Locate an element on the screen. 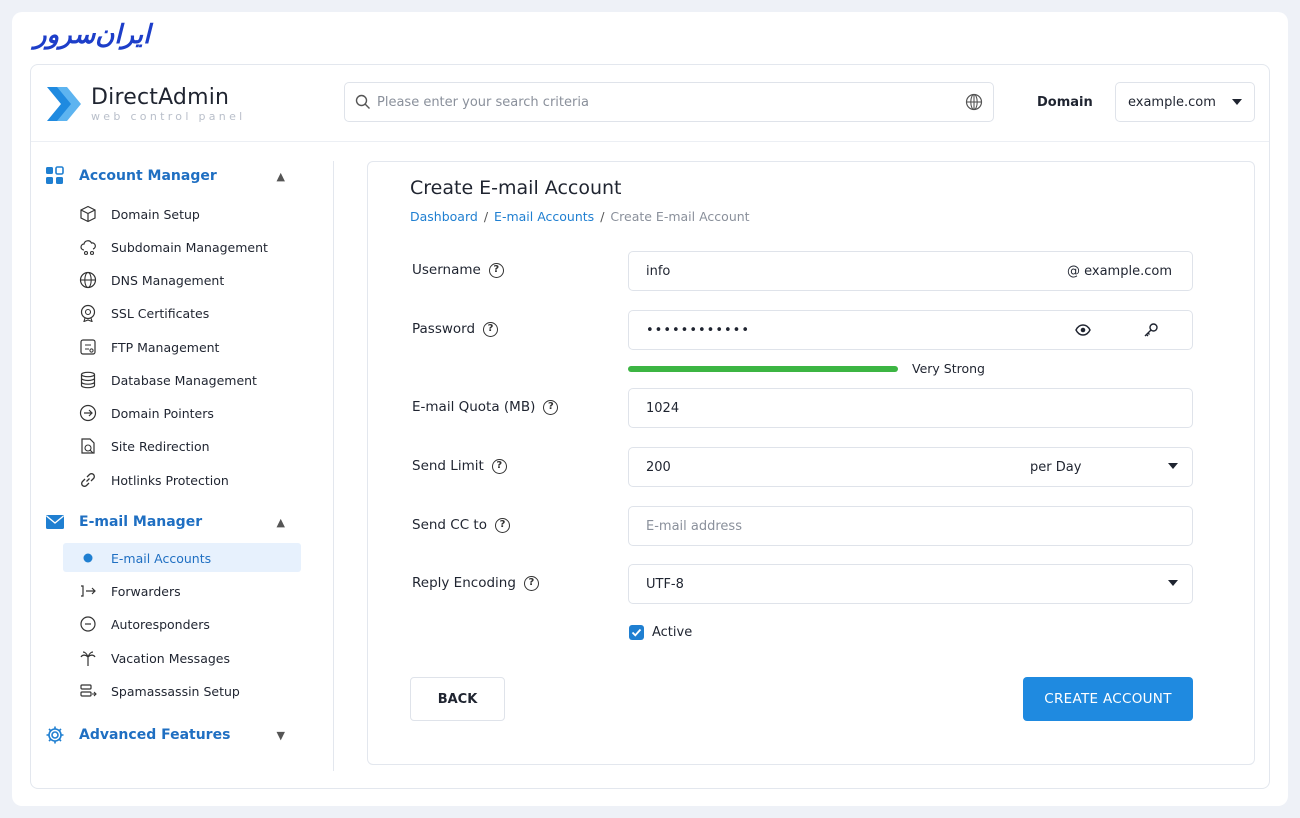 The image size is (1300, 818). sidebar-item-label: Autoresponders is located at coordinates (160, 624).